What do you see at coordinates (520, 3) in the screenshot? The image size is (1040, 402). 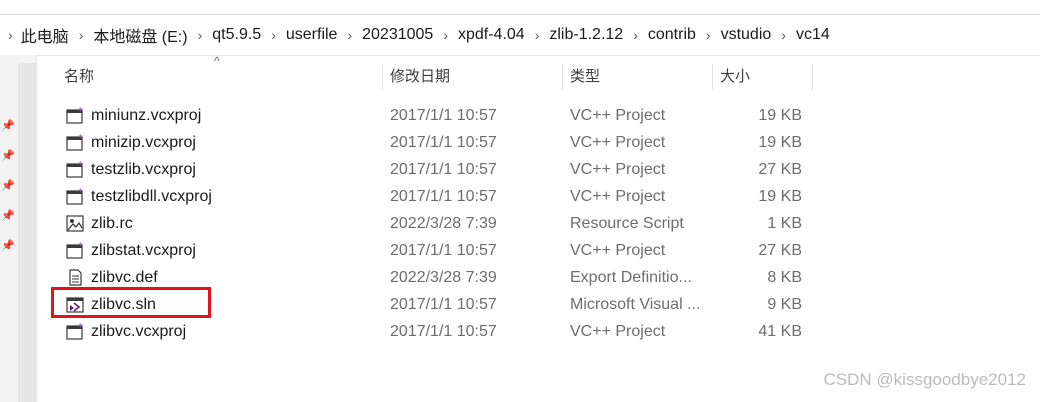 I see `ribbon-remnant` at bounding box center [520, 3].